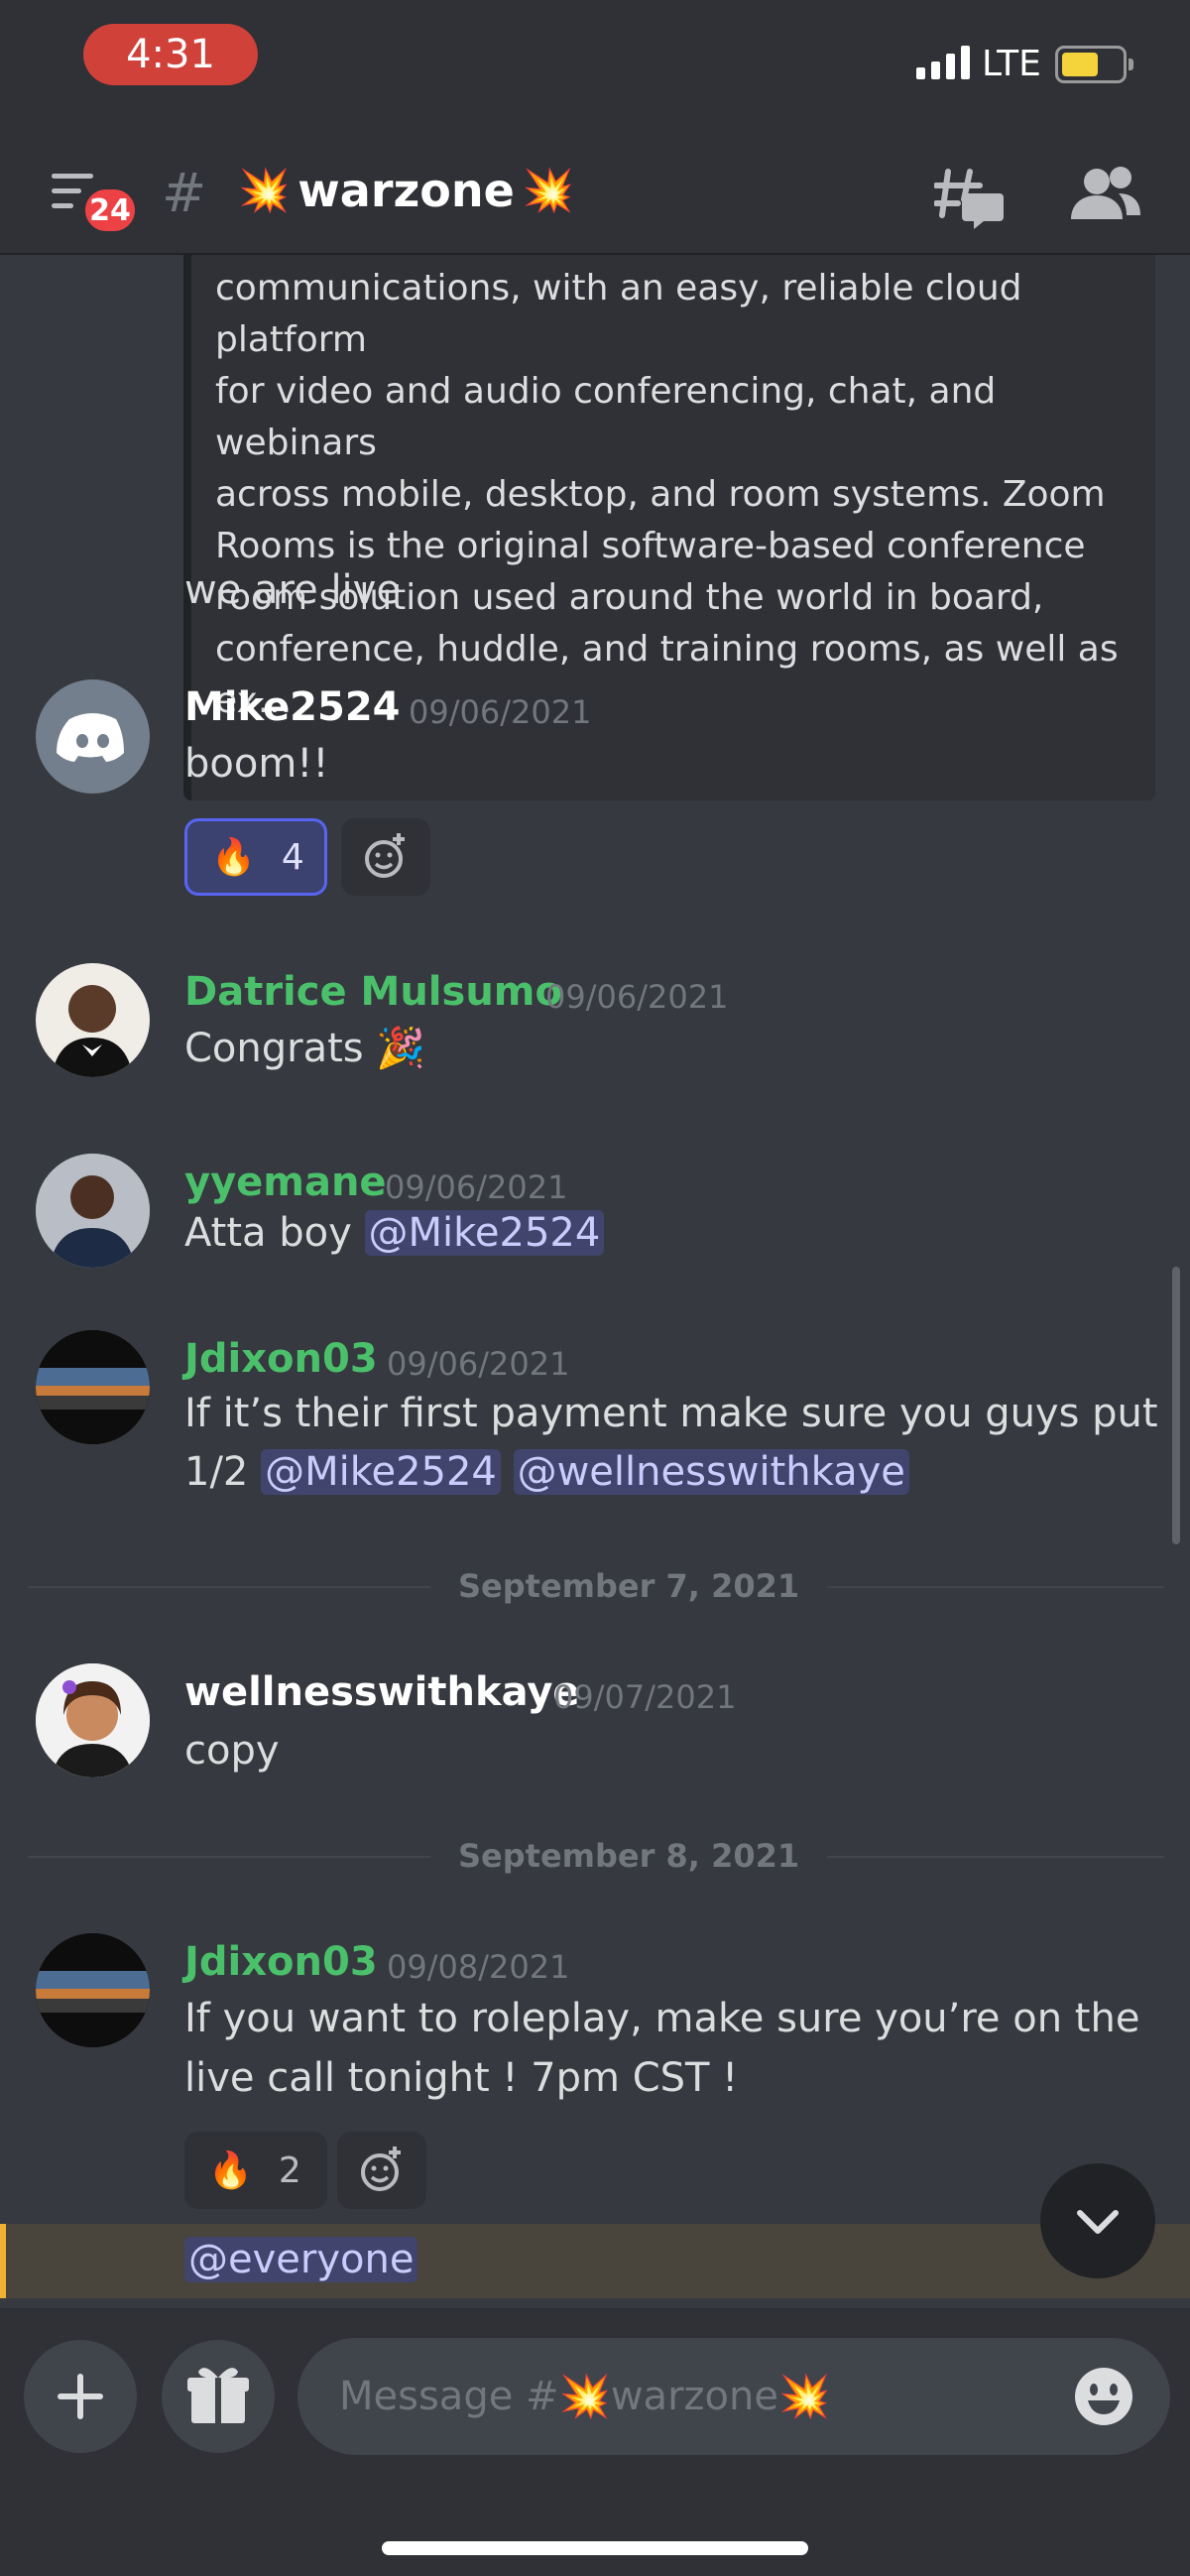  What do you see at coordinates (90, 737) in the screenshot?
I see `discord-logo-icon` at bounding box center [90, 737].